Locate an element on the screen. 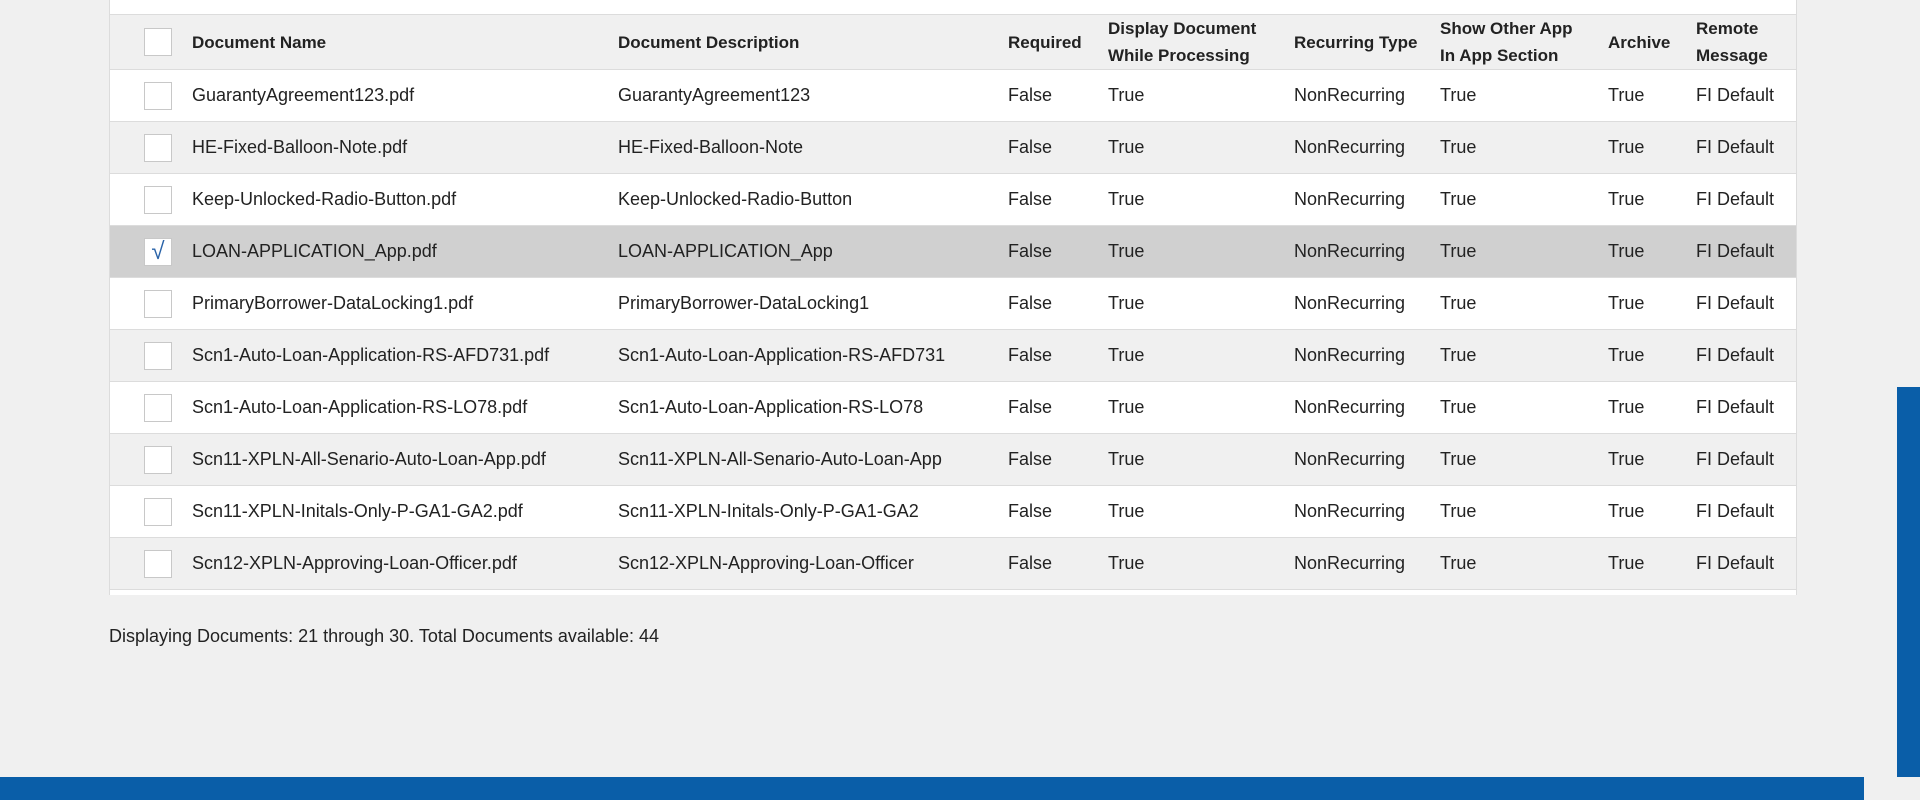 This screenshot has height=800, width=1920. cell-document-description: Scn12-XPLN-Approving-Loan-Officer is located at coordinates (766, 563).